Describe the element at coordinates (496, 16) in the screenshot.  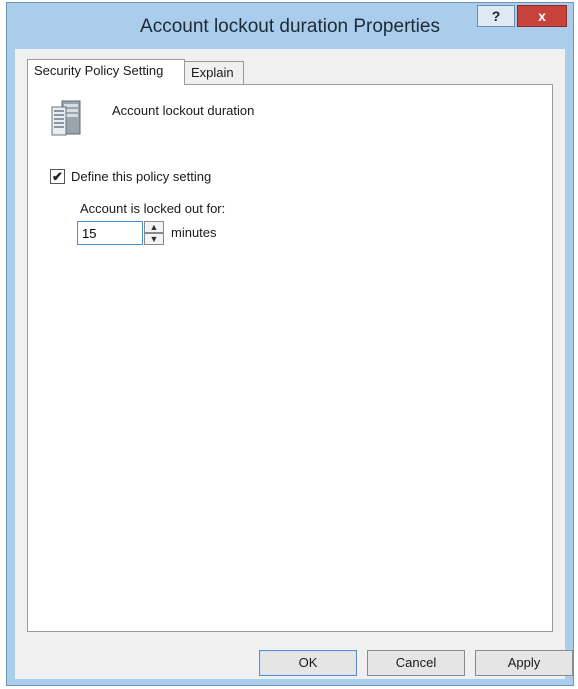
I see `help-button: ?` at that location.